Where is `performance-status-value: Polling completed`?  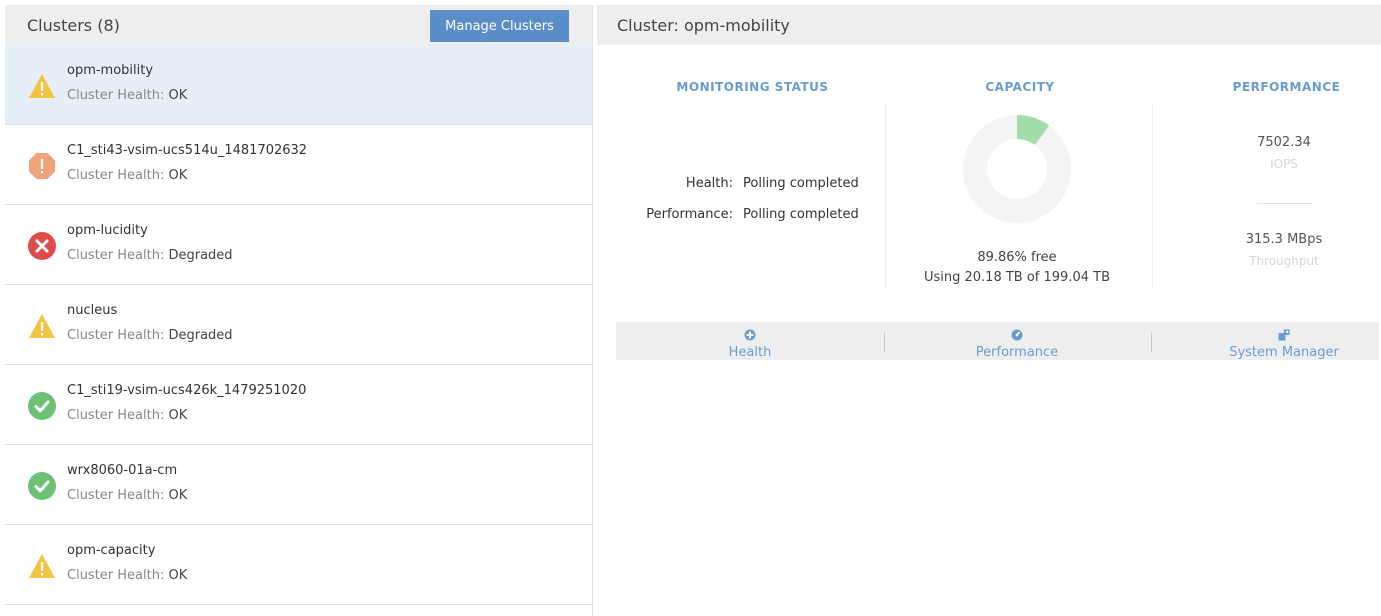 performance-status-value: Polling completed is located at coordinates (801, 214).